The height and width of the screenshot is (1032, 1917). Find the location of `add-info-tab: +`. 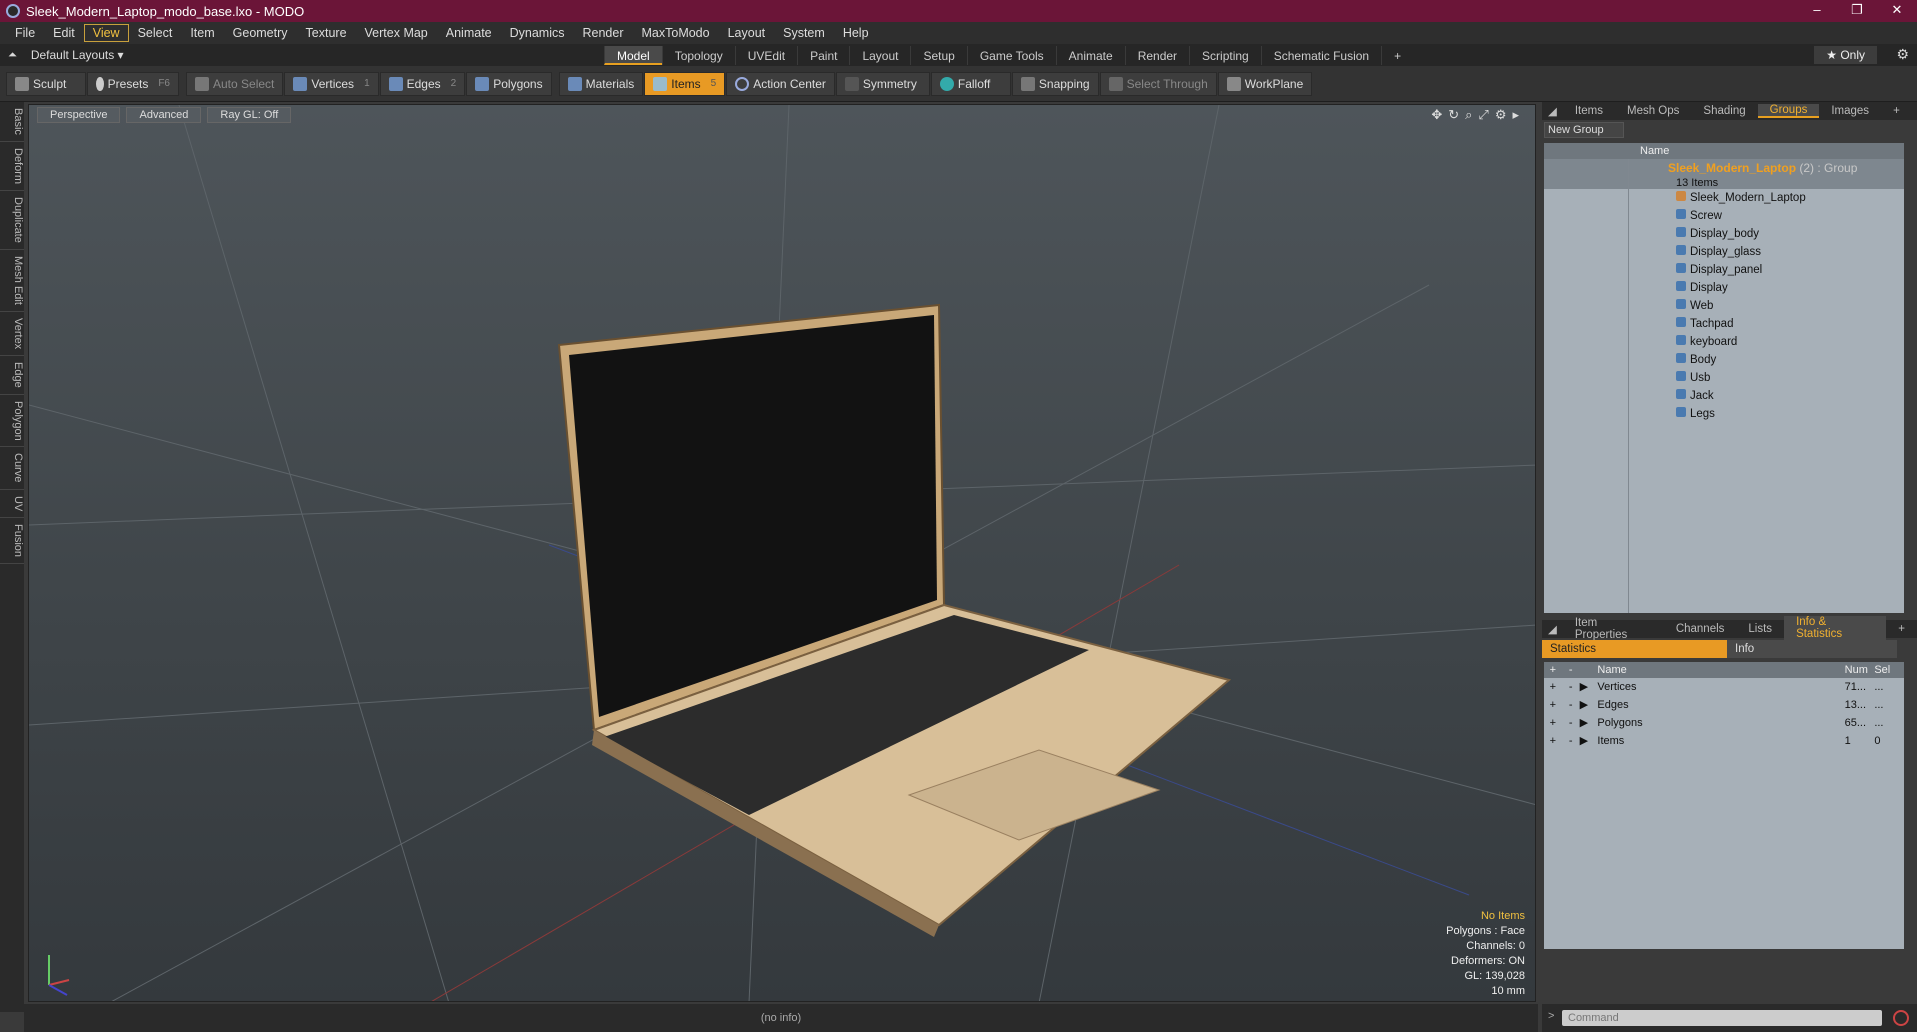

add-info-tab: + is located at coordinates (1901, 629).